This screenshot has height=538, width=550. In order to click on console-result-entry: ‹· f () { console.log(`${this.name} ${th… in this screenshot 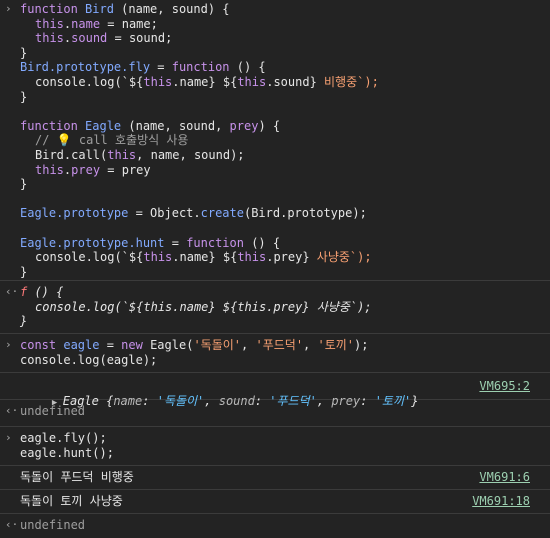, I will do `click(275, 307)`.